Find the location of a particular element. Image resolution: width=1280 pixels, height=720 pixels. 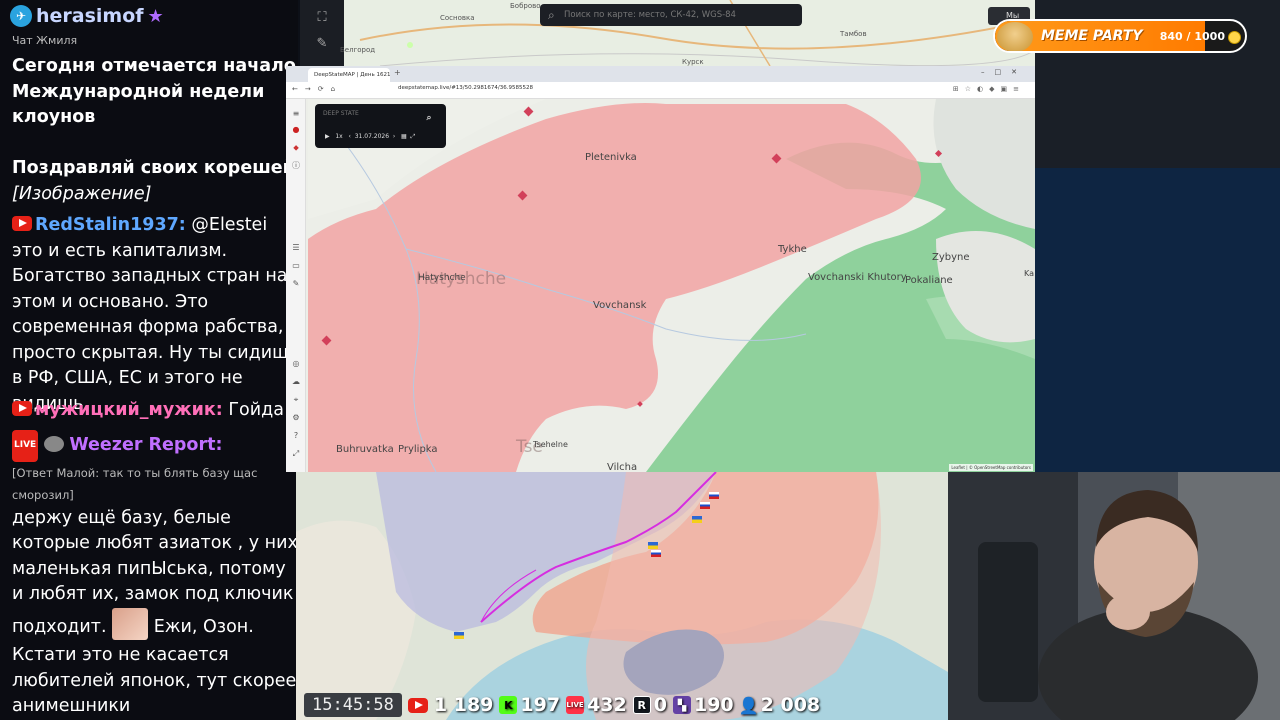

settings-icon: ⚙ is located at coordinates (296, 418).